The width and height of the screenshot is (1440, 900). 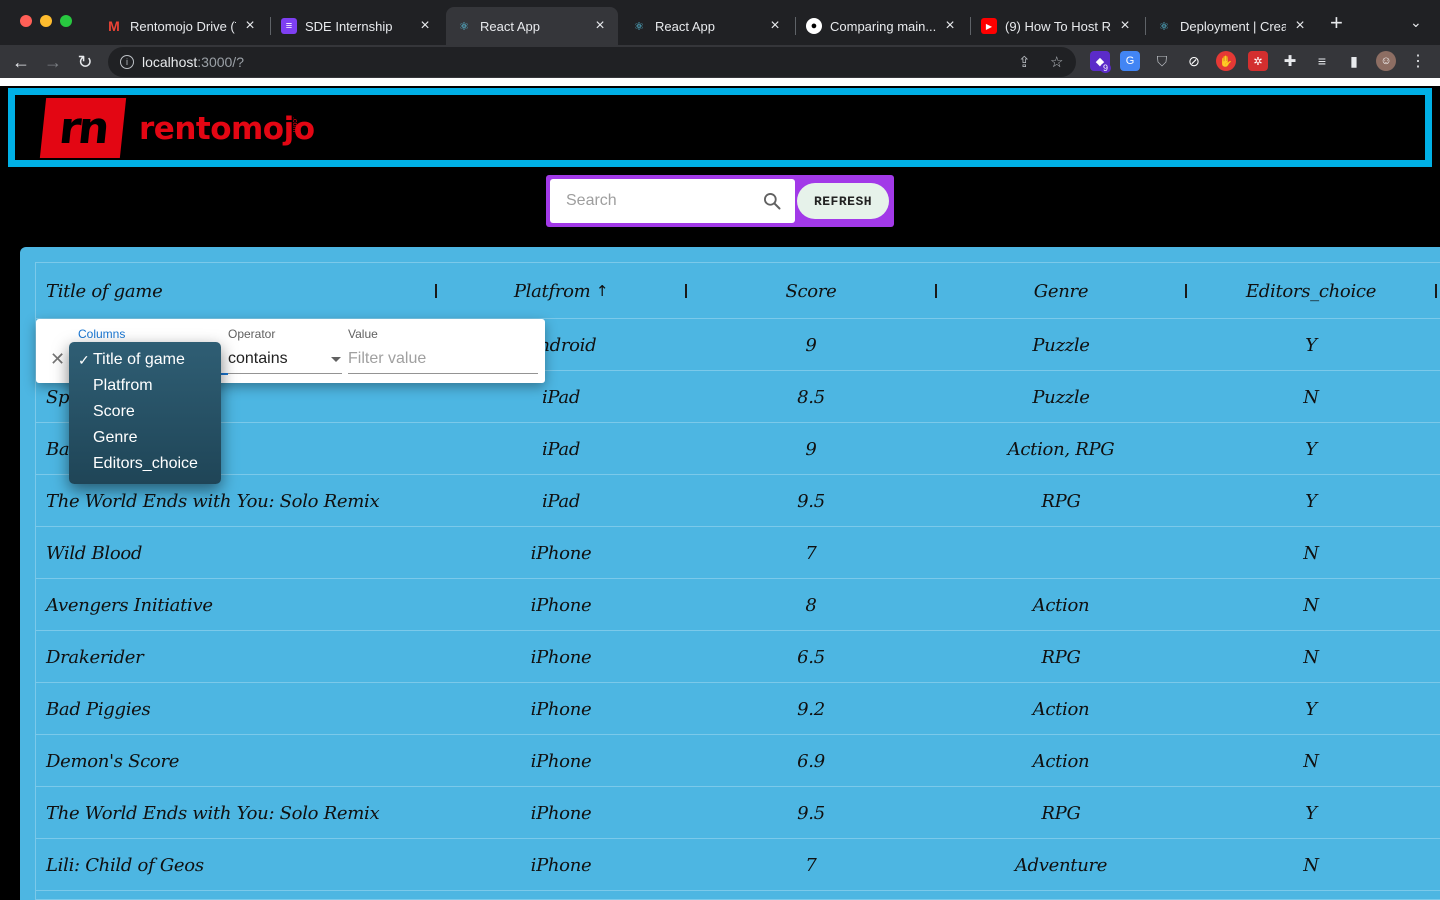 I want to click on block-icon: ⊘, so click(x=1194, y=61).